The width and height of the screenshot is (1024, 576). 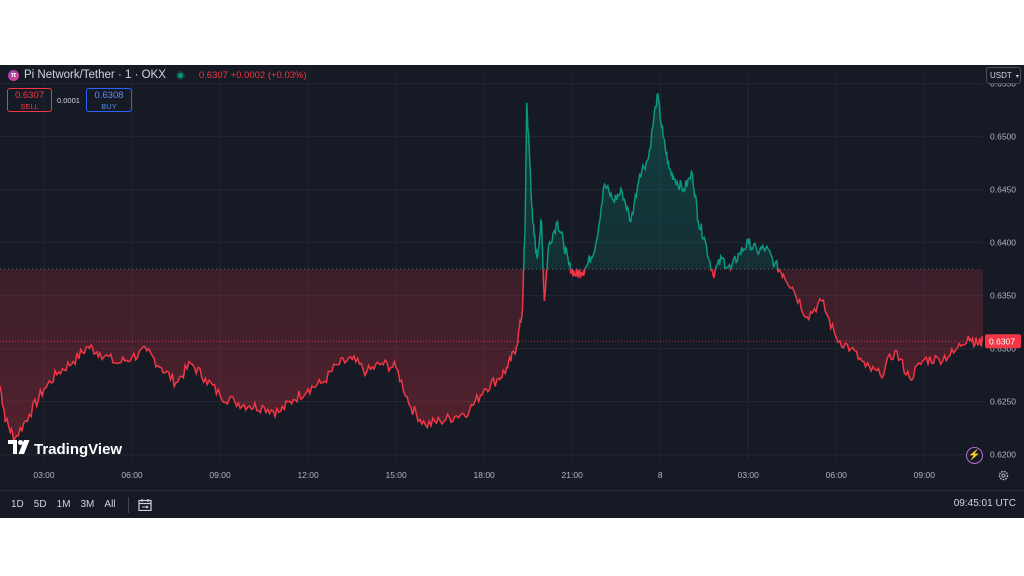 What do you see at coordinates (1003, 296) in the screenshot?
I see `y-tick-label: 0.6350` at bounding box center [1003, 296].